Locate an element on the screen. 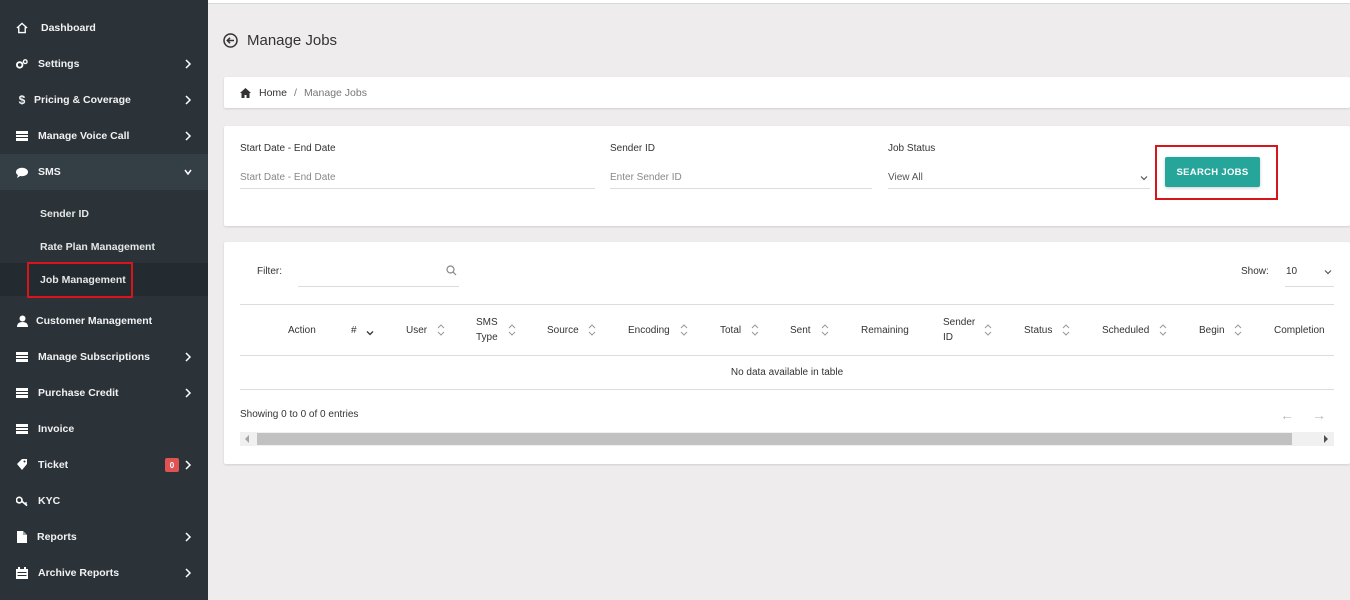  sidebar-item-purchase-credit: Purchase Credit is located at coordinates (104, 393).